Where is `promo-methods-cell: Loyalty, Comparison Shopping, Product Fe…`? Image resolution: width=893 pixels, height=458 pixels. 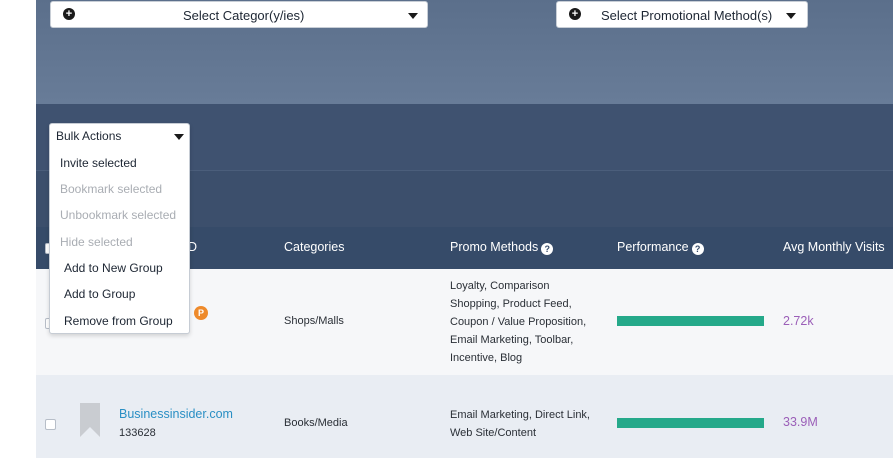 promo-methods-cell: Loyalty, Comparison Shopping, Product Fe… is located at coordinates (518, 322).